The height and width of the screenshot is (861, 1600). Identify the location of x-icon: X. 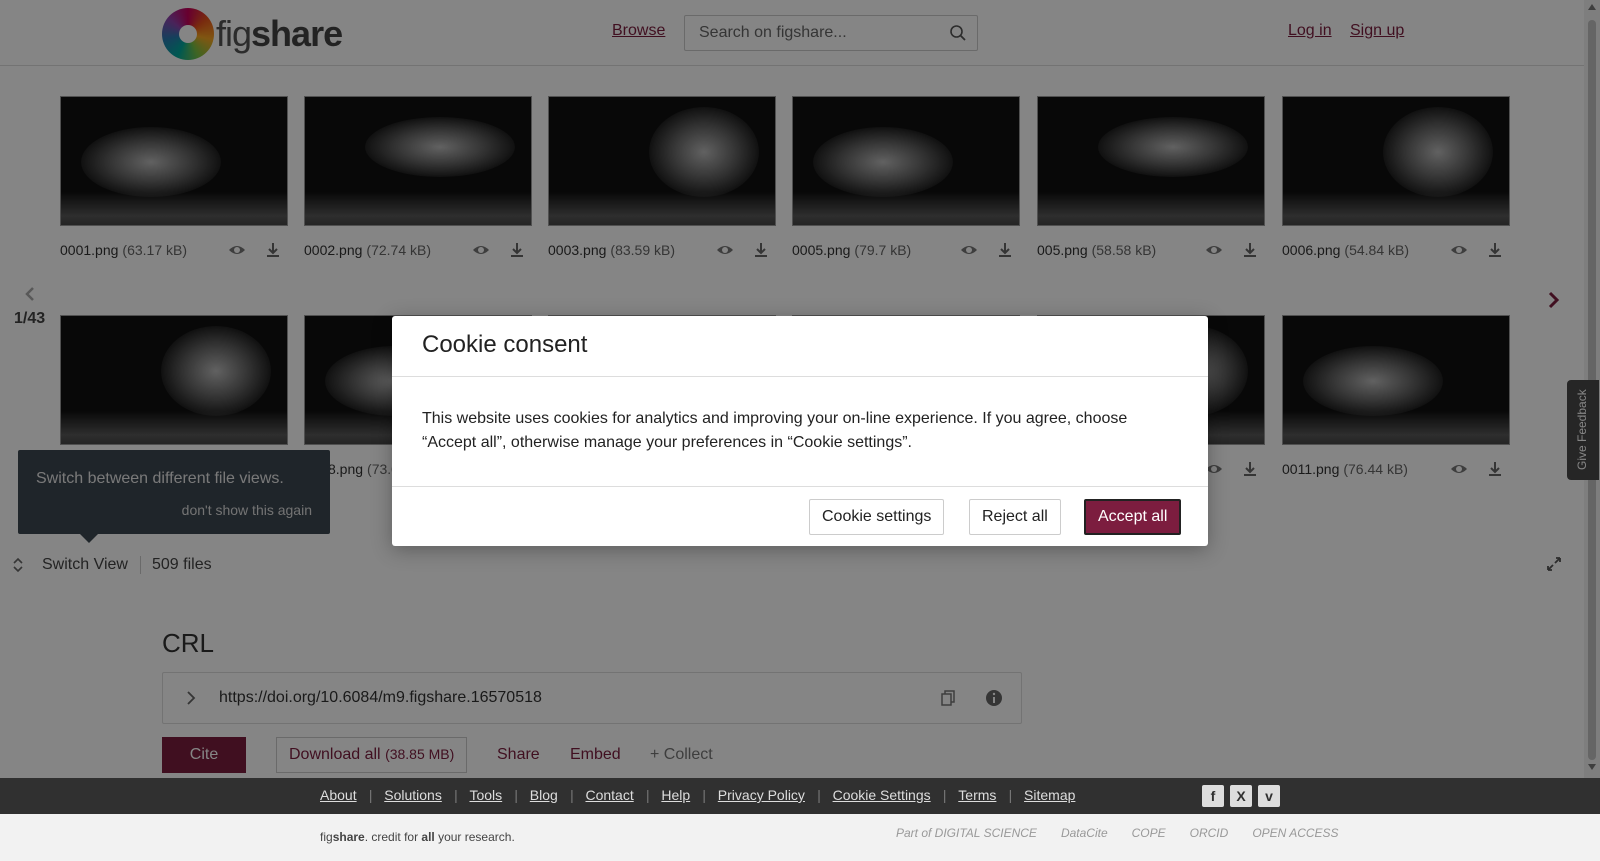
(1241, 796).